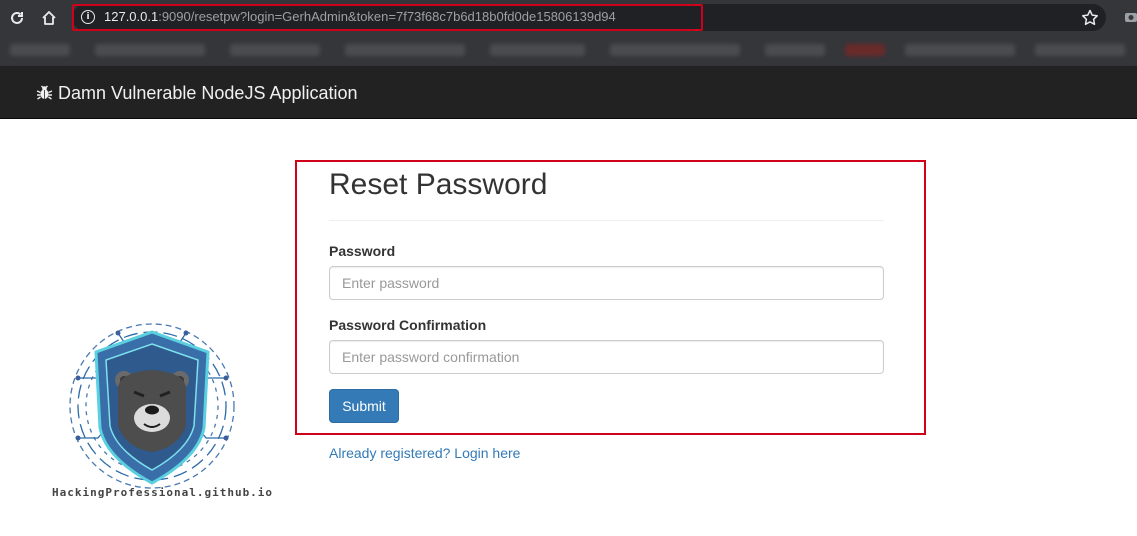 Image resolution: width=1137 pixels, height=536 pixels. Describe the element at coordinates (364, 406) in the screenshot. I see `submit-button: Submit` at that location.